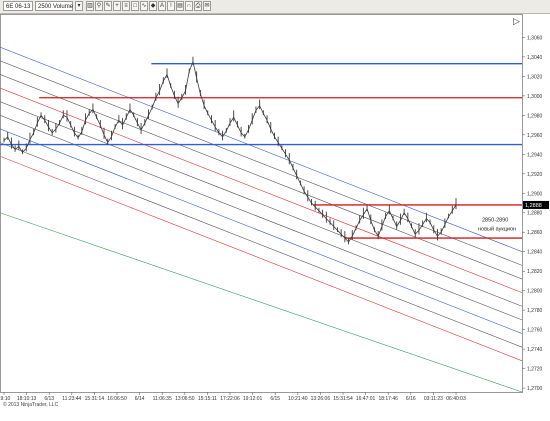  Describe the element at coordinates (535, 214) in the screenshot. I see `y-tick-label: 1,2880` at that location.